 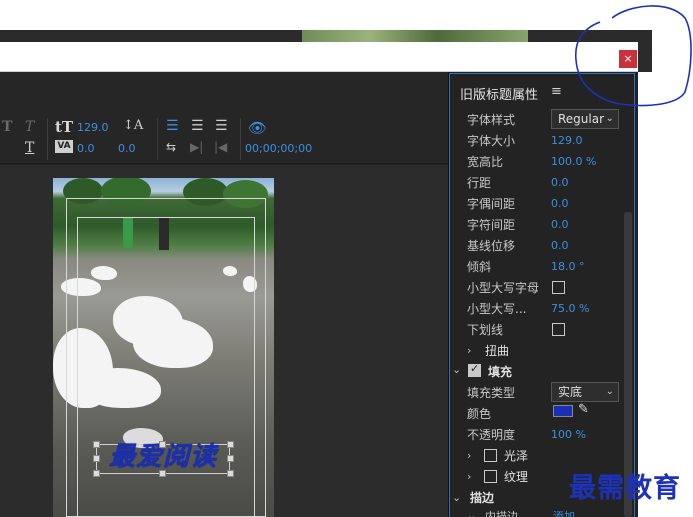 What do you see at coordinates (29, 148) in the screenshot?
I see `underline-icon: T` at bounding box center [29, 148].